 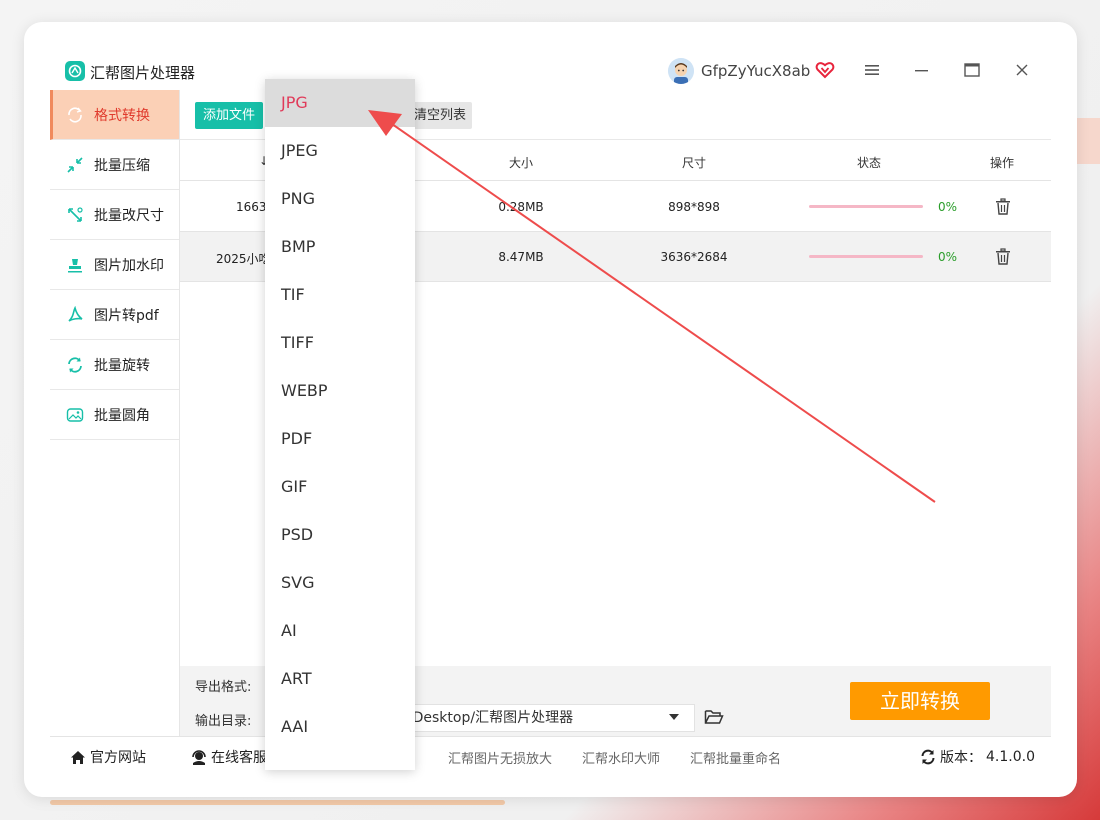 I want to click on format-option-art: ART, so click(x=340, y=679).